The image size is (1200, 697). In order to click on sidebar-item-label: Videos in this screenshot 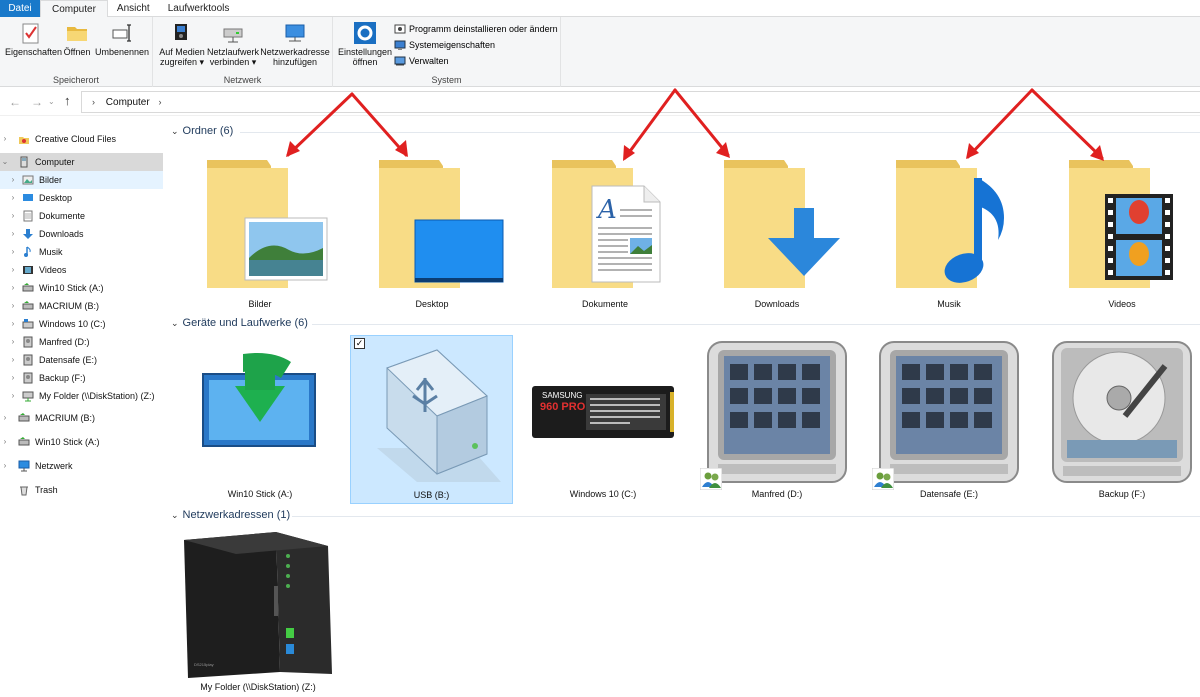, I will do `click(53, 270)`.